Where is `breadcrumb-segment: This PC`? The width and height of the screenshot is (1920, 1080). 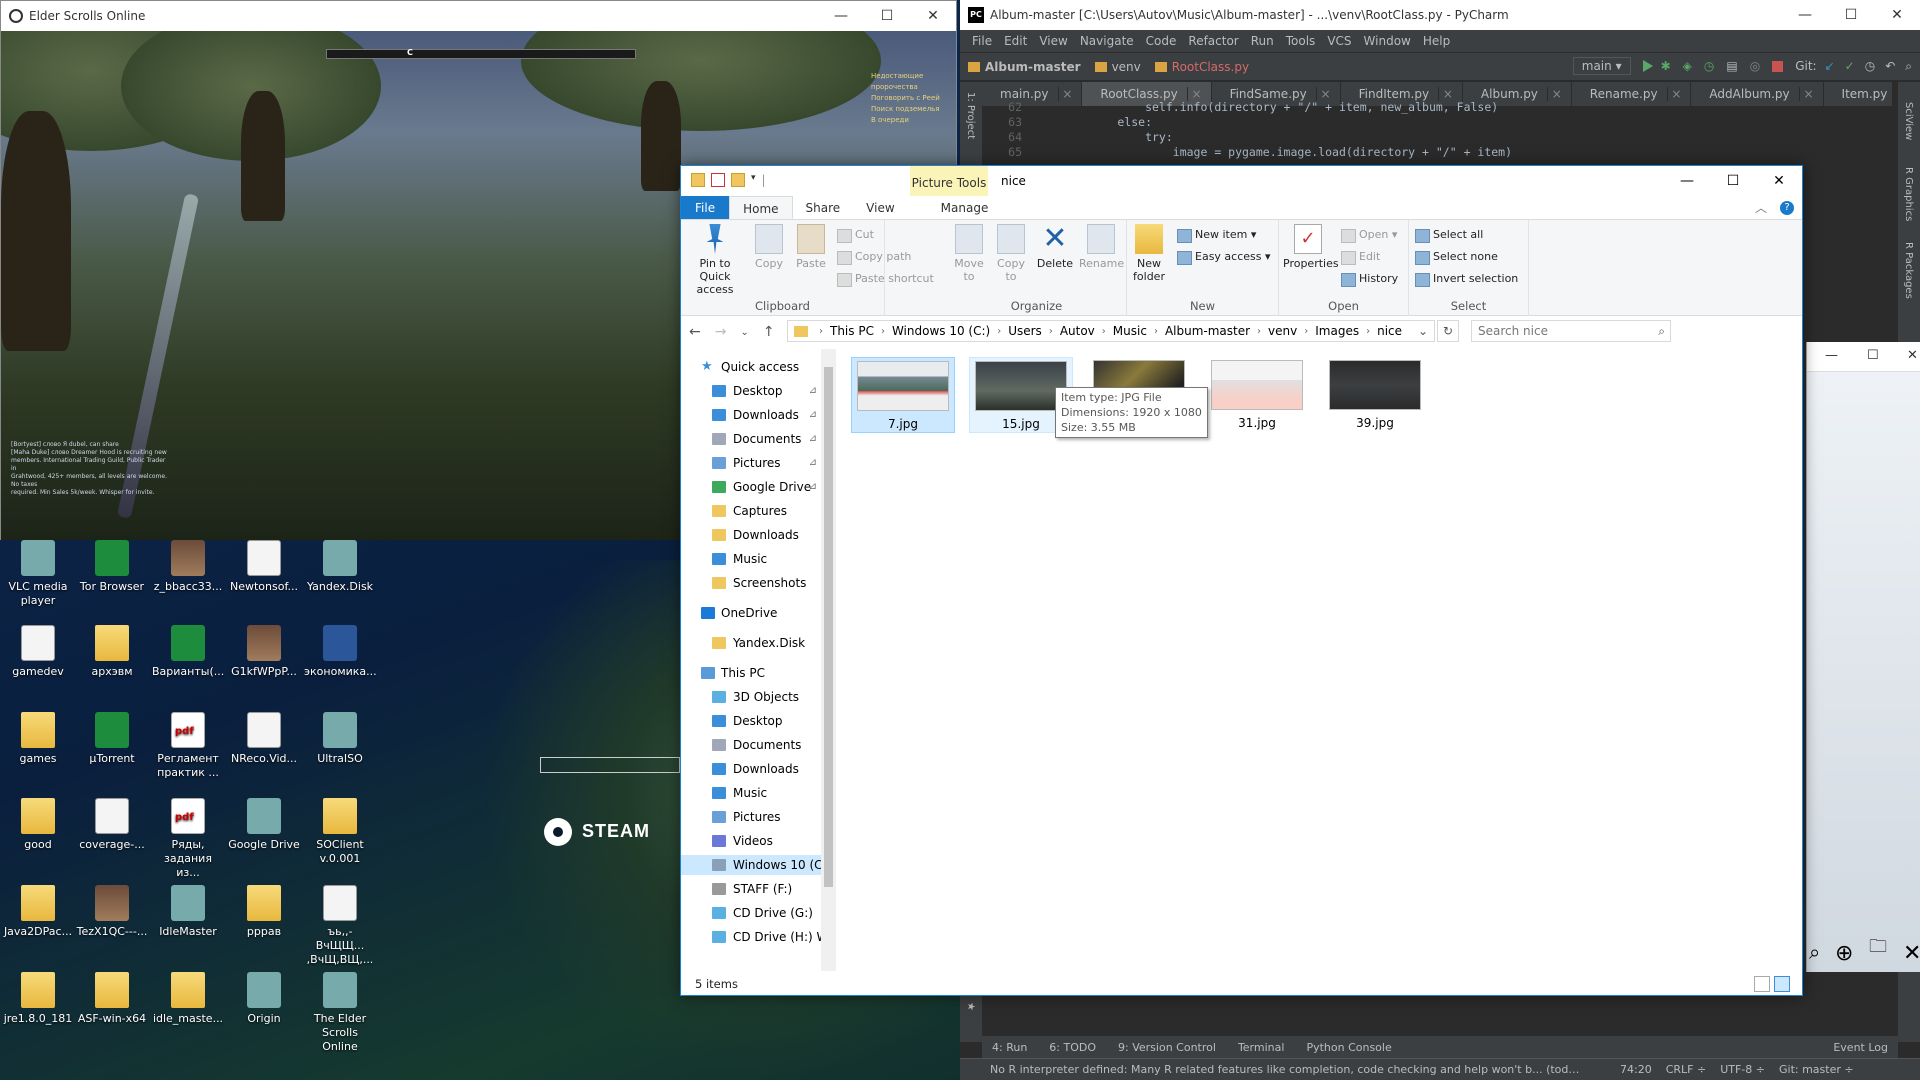
breadcrumb-segment: This PC is located at coordinates (852, 331).